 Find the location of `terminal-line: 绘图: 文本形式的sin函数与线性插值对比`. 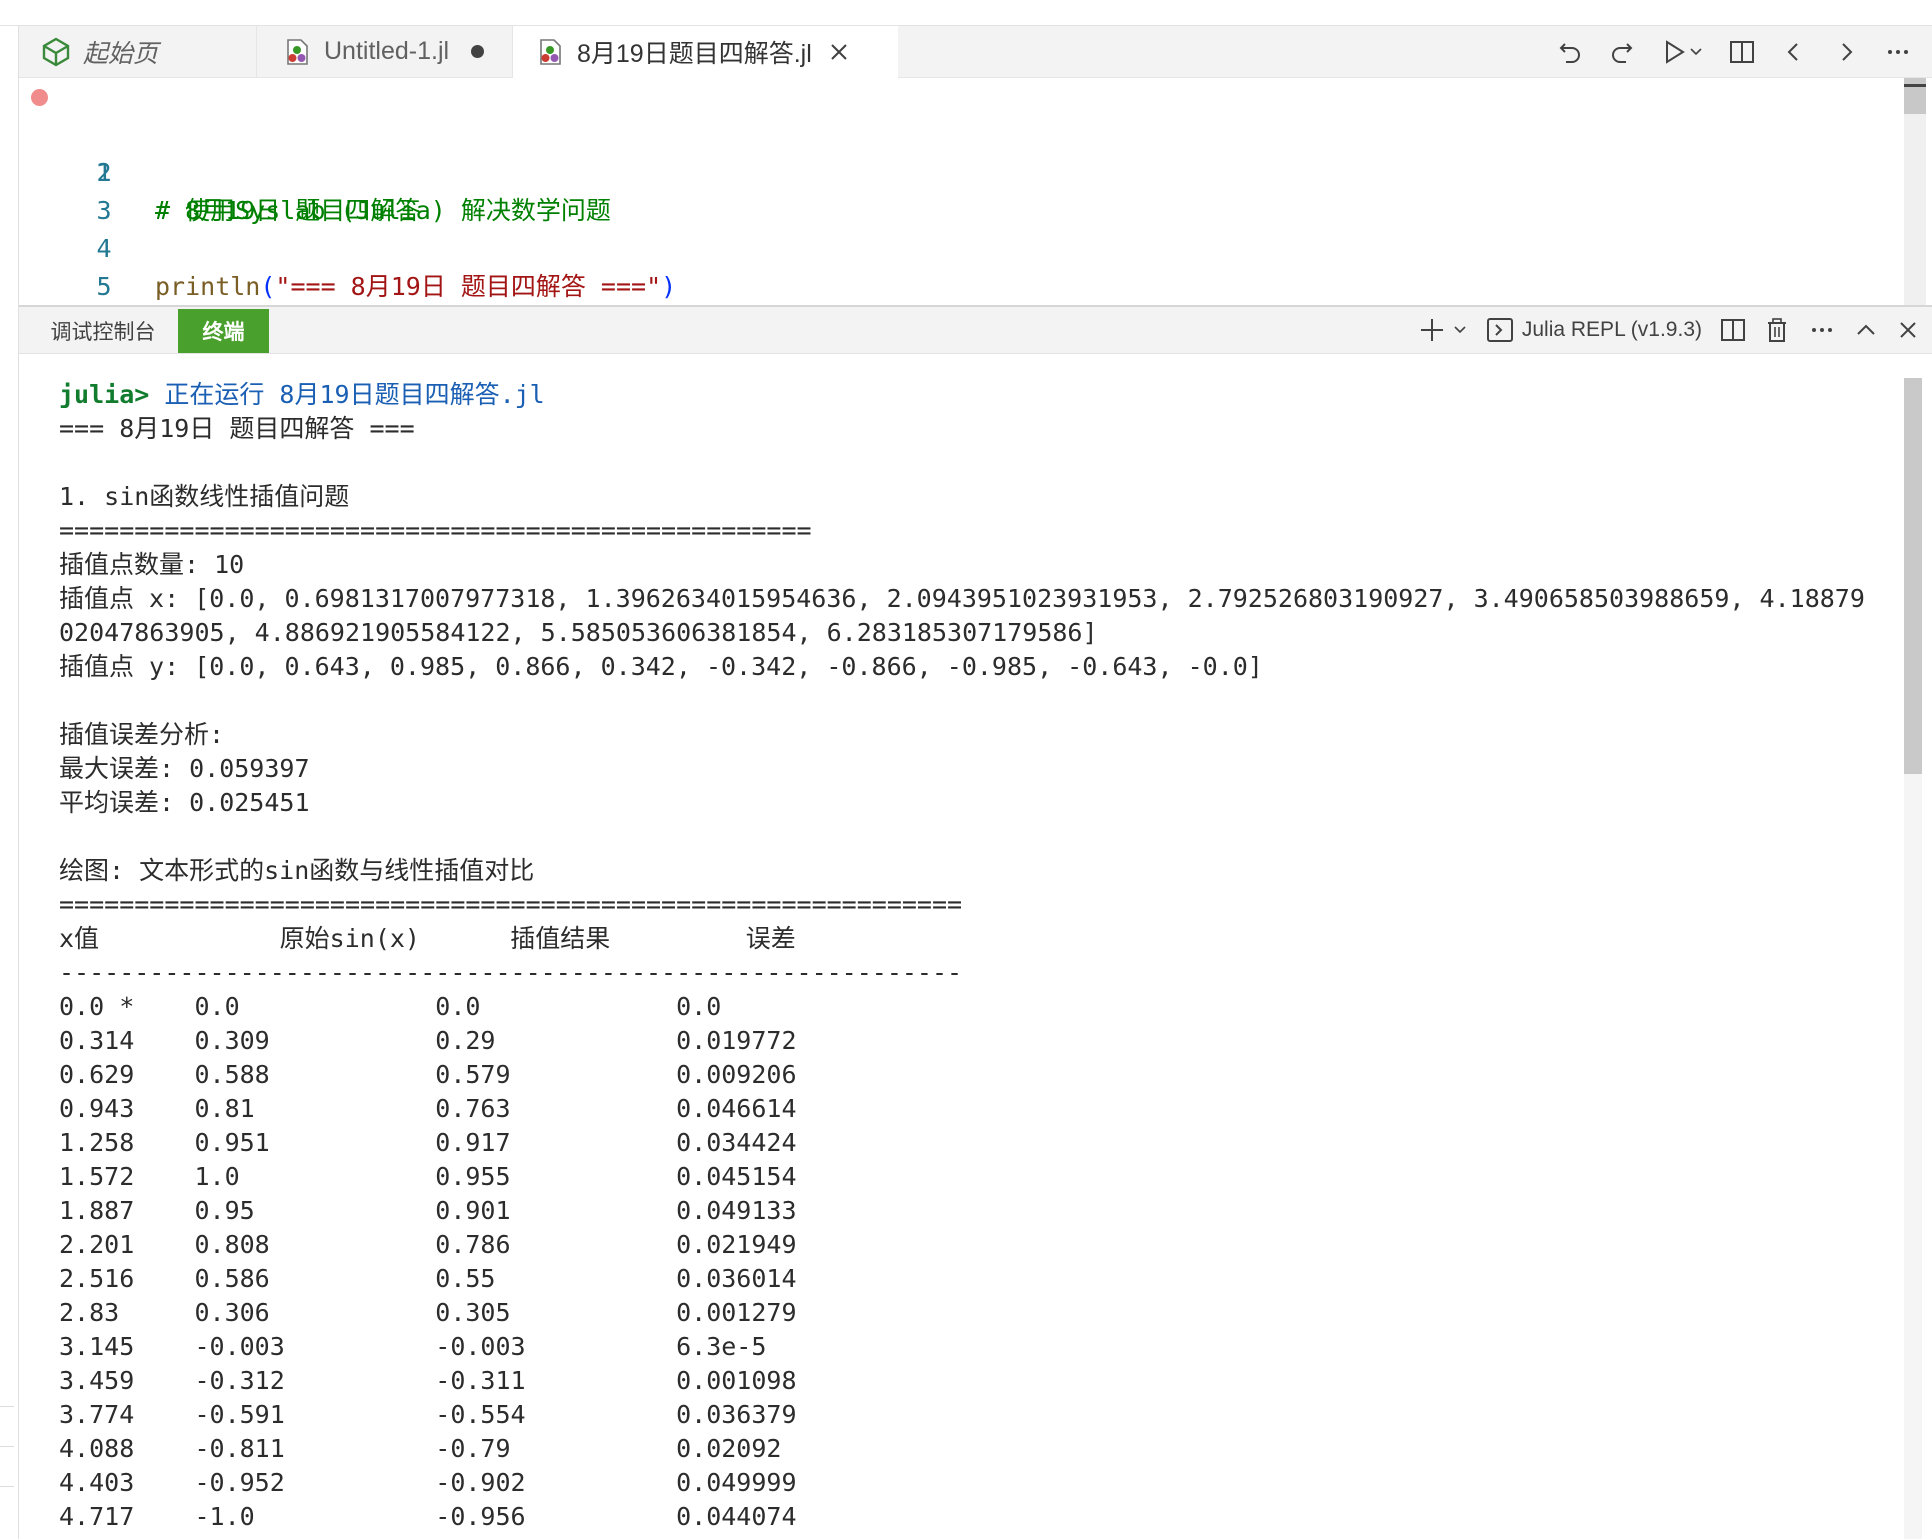

terminal-line: 绘图: 文本形式的sin函数与线性插值对比 is located at coordinates (297, 870).